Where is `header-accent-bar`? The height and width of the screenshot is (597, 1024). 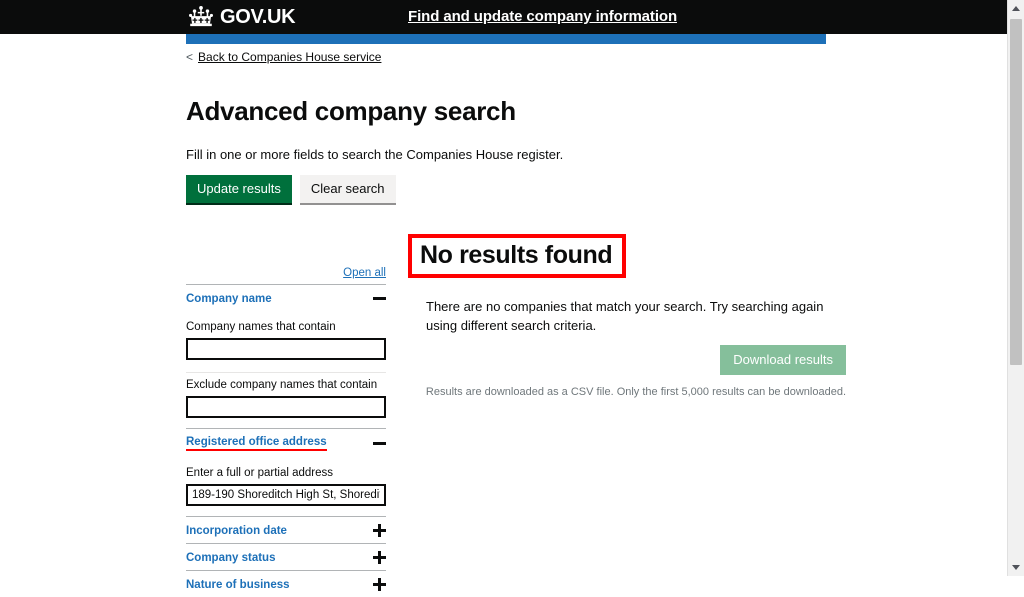 header-accent-bar is located at coordinates (506, 39).